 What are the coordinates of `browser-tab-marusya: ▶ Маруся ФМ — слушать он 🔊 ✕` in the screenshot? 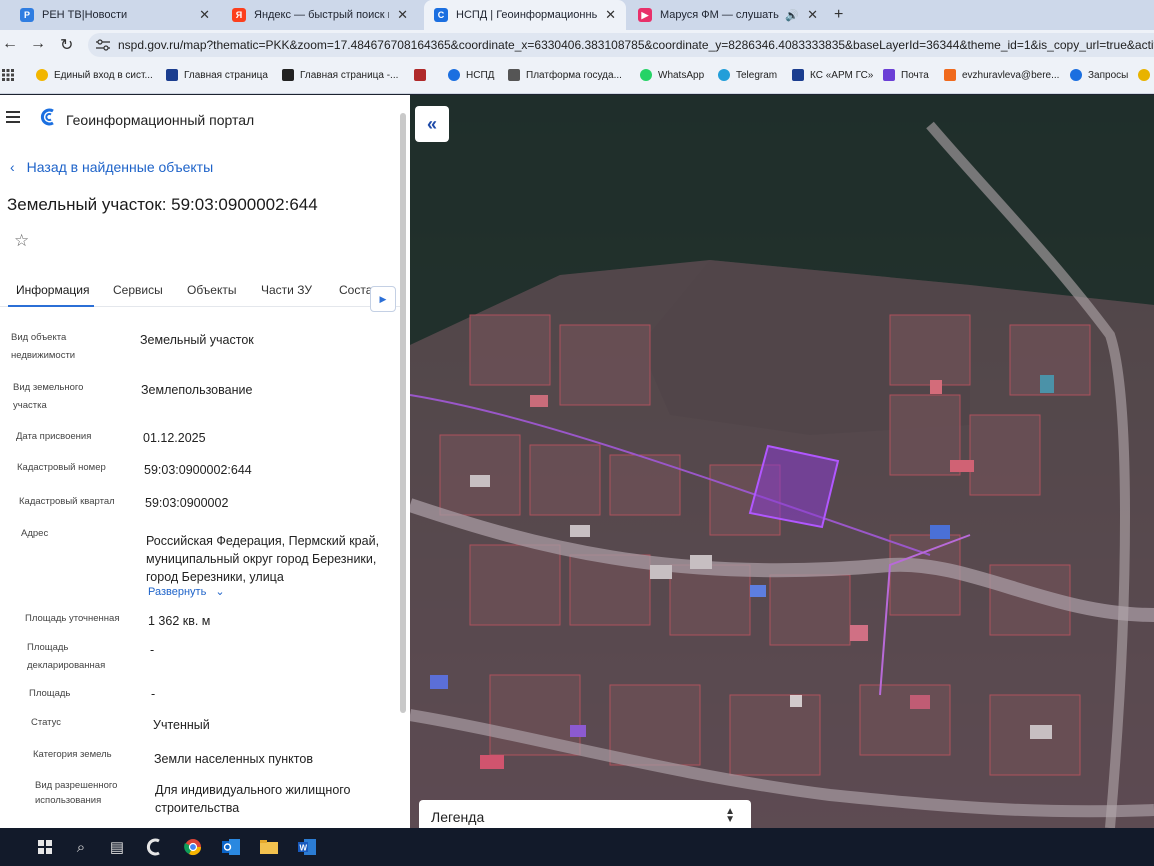 It's located at (728, 15).